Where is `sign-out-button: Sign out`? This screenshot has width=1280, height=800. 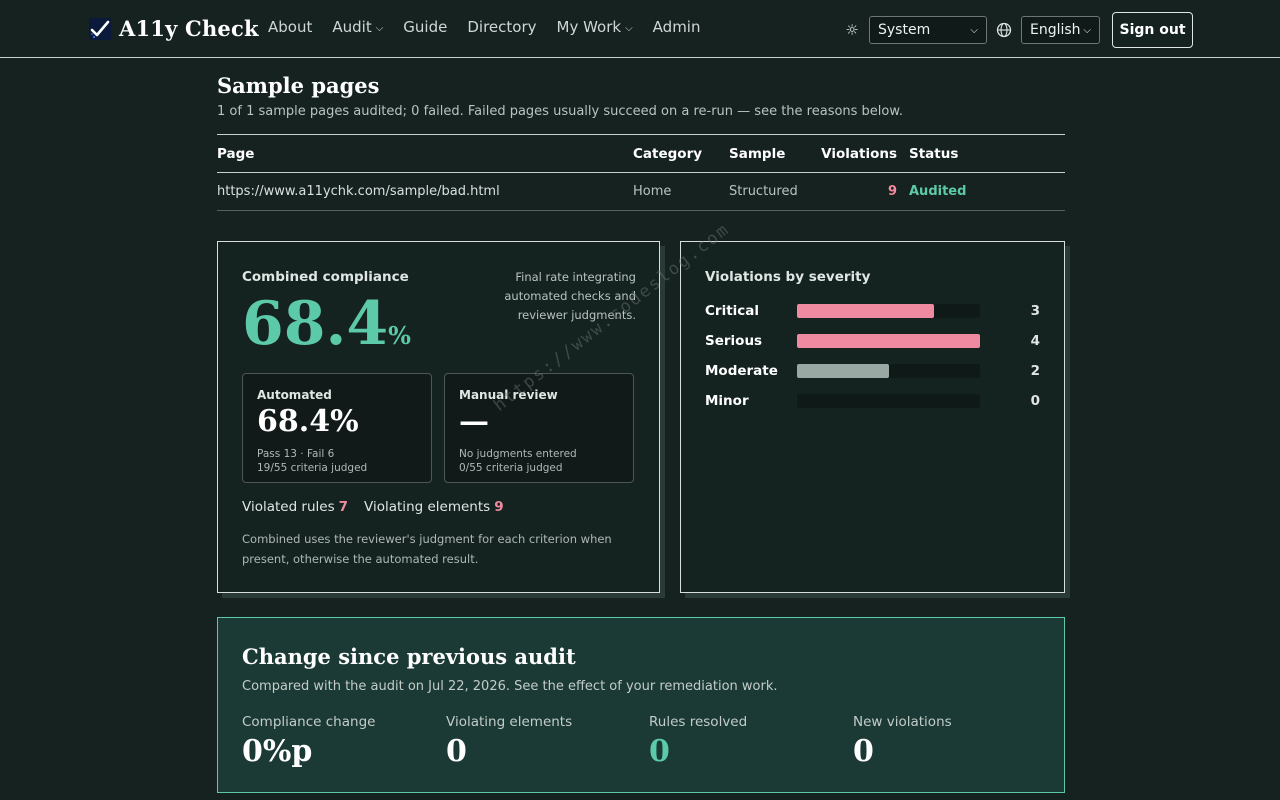 sign-out-button: Sign out is located at coordinates (1152, 30).